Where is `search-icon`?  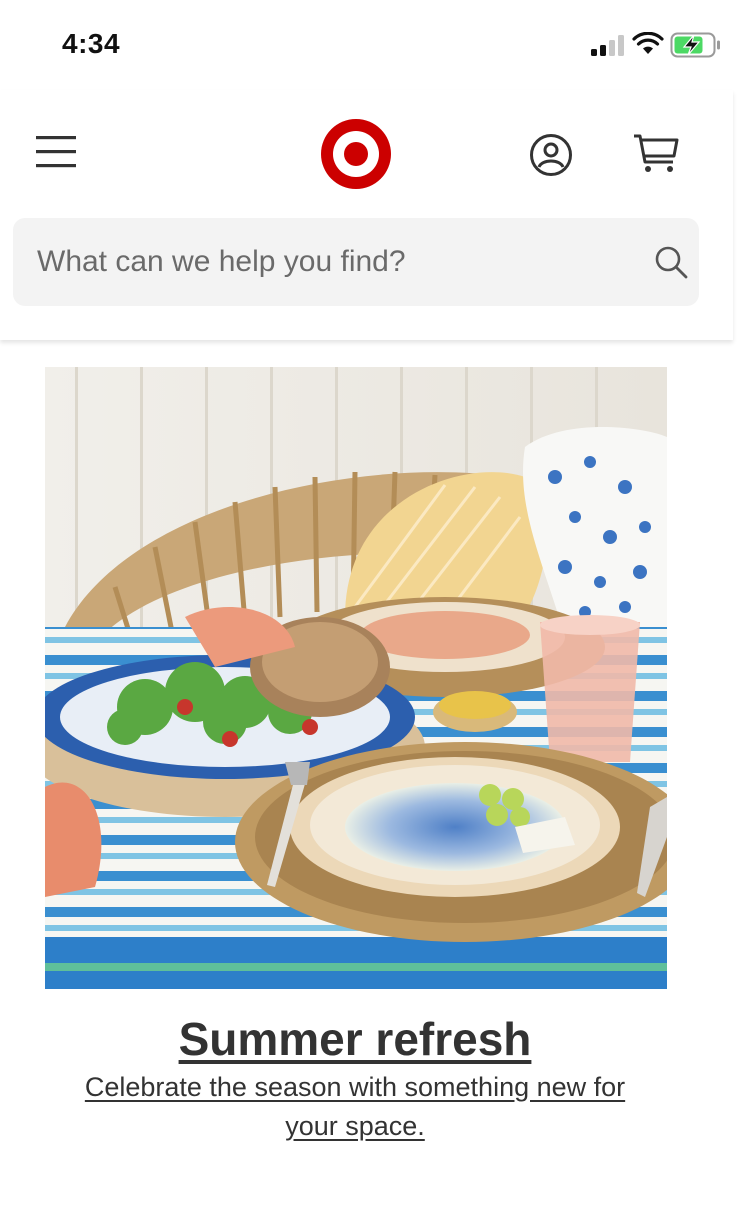 search-icon is located at coordinates (671, 262).